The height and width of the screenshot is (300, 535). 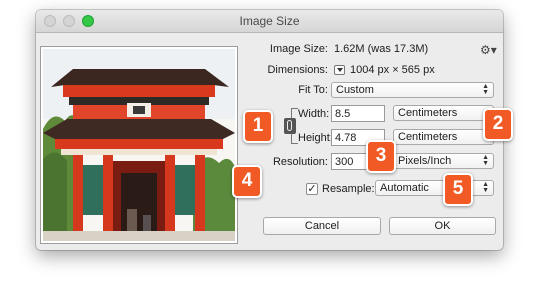 What do you see at coordinates (247, 181) in the screenshot?
I see `callout-badge-4: 4` at bounding box center [247, 181].